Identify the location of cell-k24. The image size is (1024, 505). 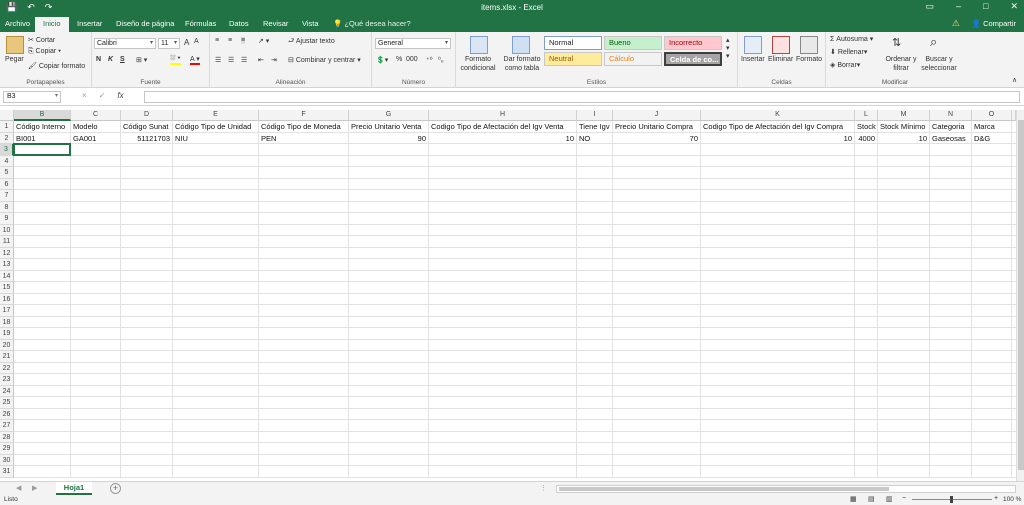
(778, 391).